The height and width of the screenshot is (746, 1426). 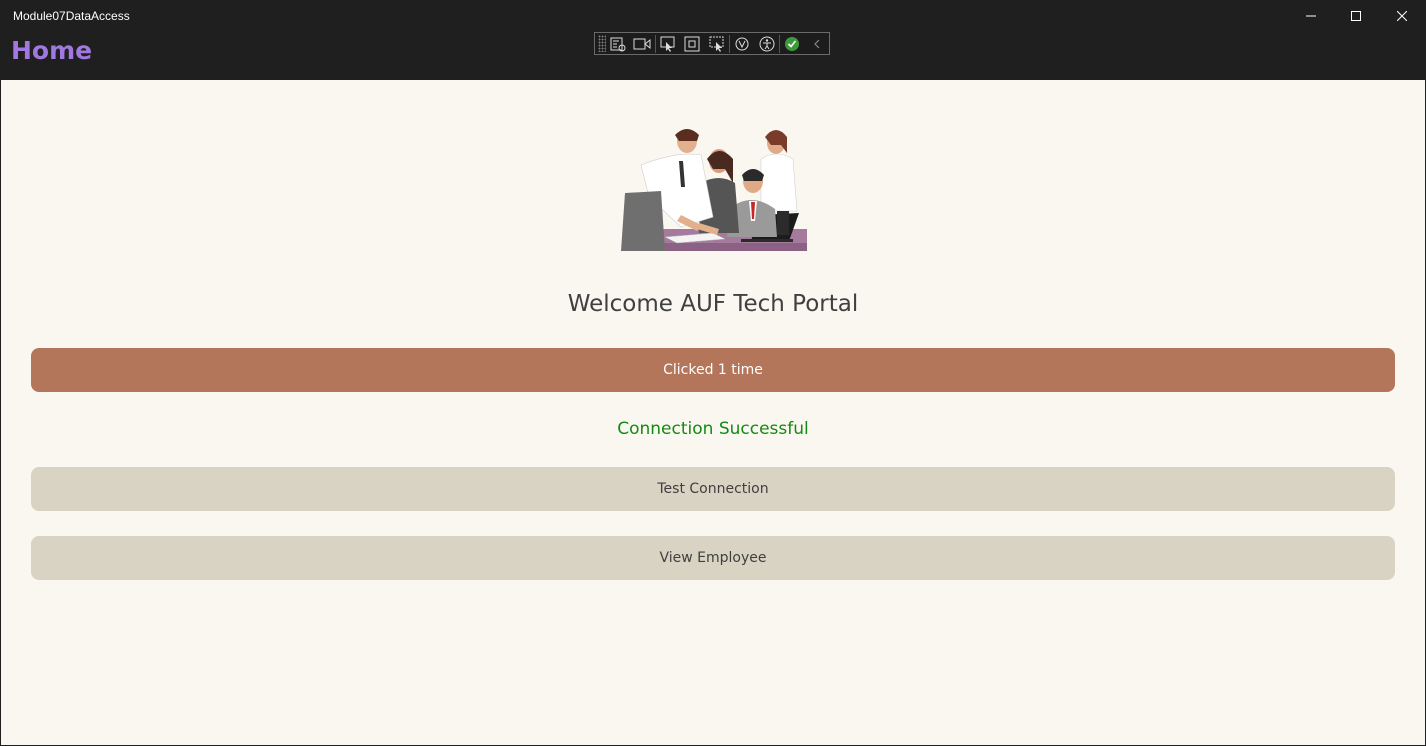 I want to click on track-focus-icon, so click(x=716, y=44).